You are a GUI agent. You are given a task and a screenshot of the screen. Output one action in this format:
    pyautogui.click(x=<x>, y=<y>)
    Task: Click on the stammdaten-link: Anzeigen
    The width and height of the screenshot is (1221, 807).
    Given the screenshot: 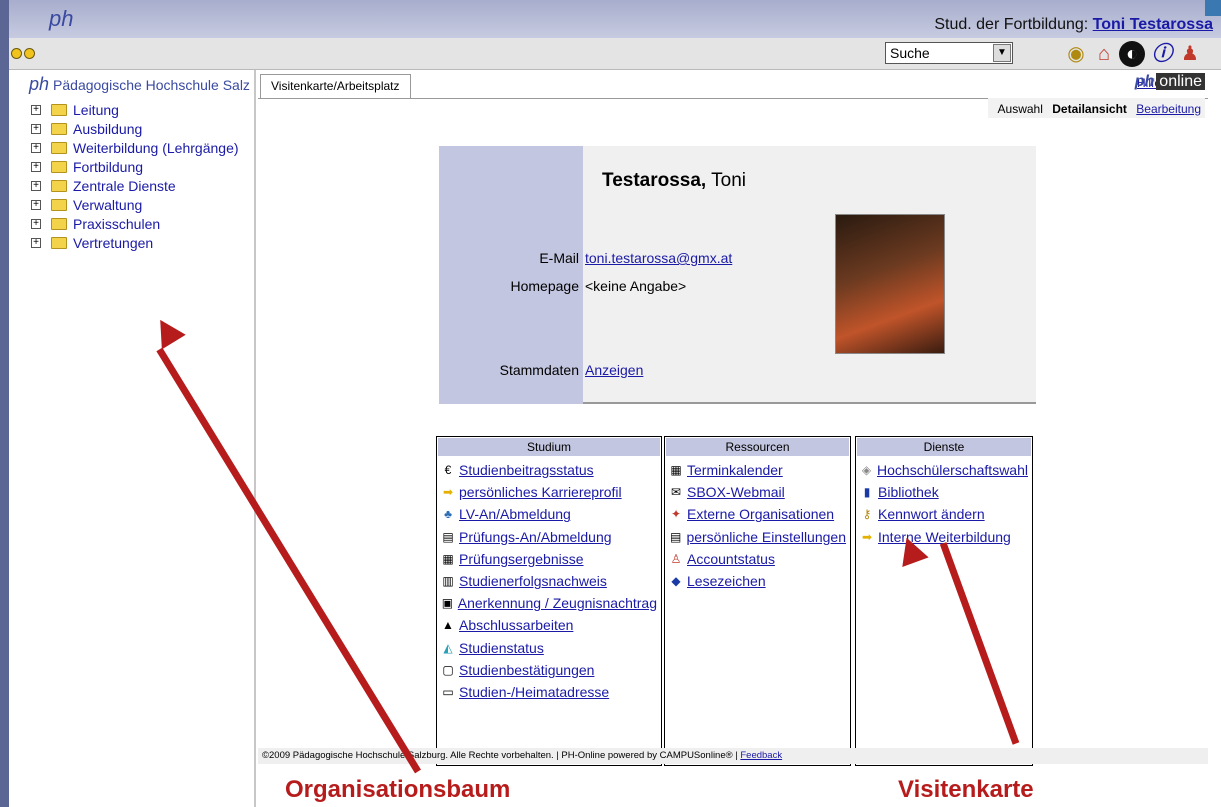 What is the action you would take?
    pyautogui.click(x=614, y=370)
    